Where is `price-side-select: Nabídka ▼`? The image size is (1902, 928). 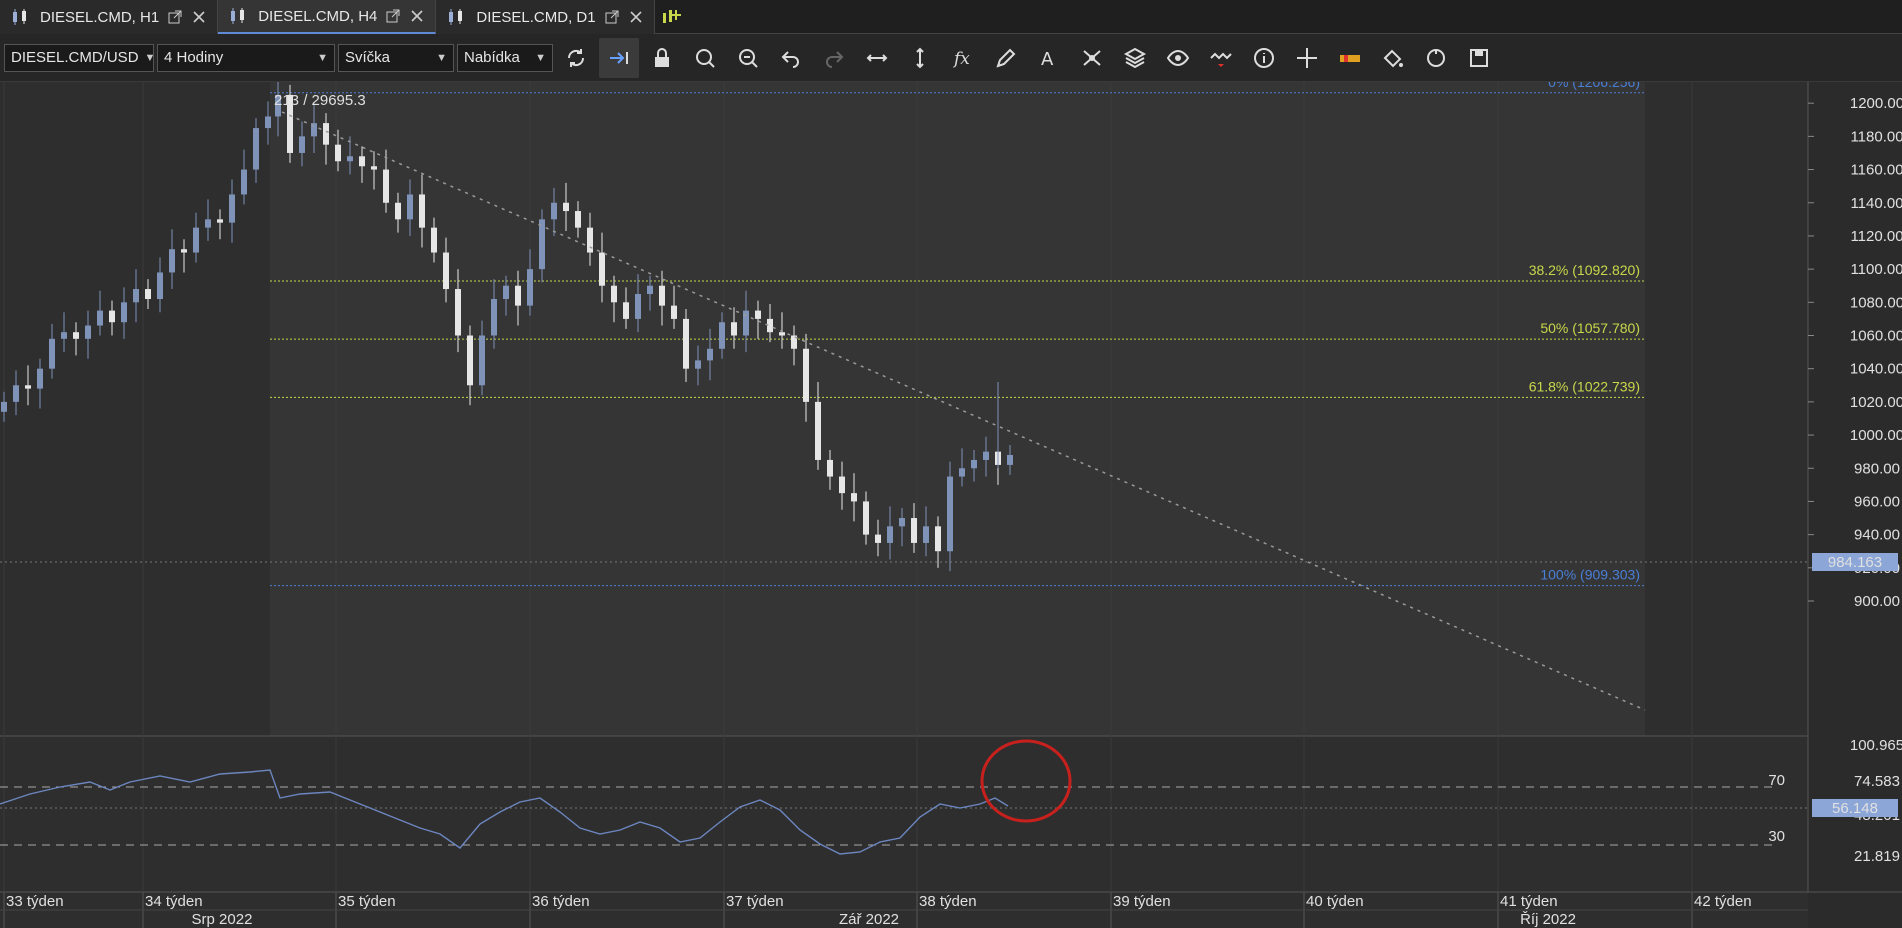 price-side-select: Nabídka ▼ is located at coordinates (505, 57).